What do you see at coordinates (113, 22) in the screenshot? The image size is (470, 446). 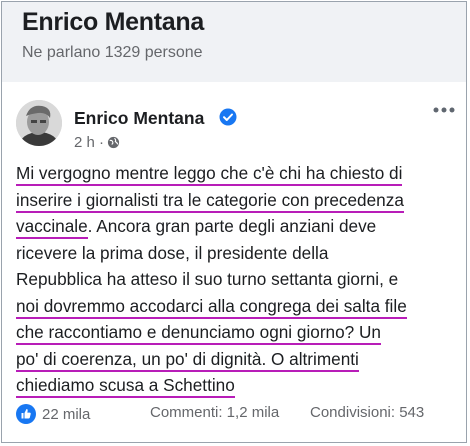 I see `page-title: Enrico Mentana` at bounding box center [113, 22].